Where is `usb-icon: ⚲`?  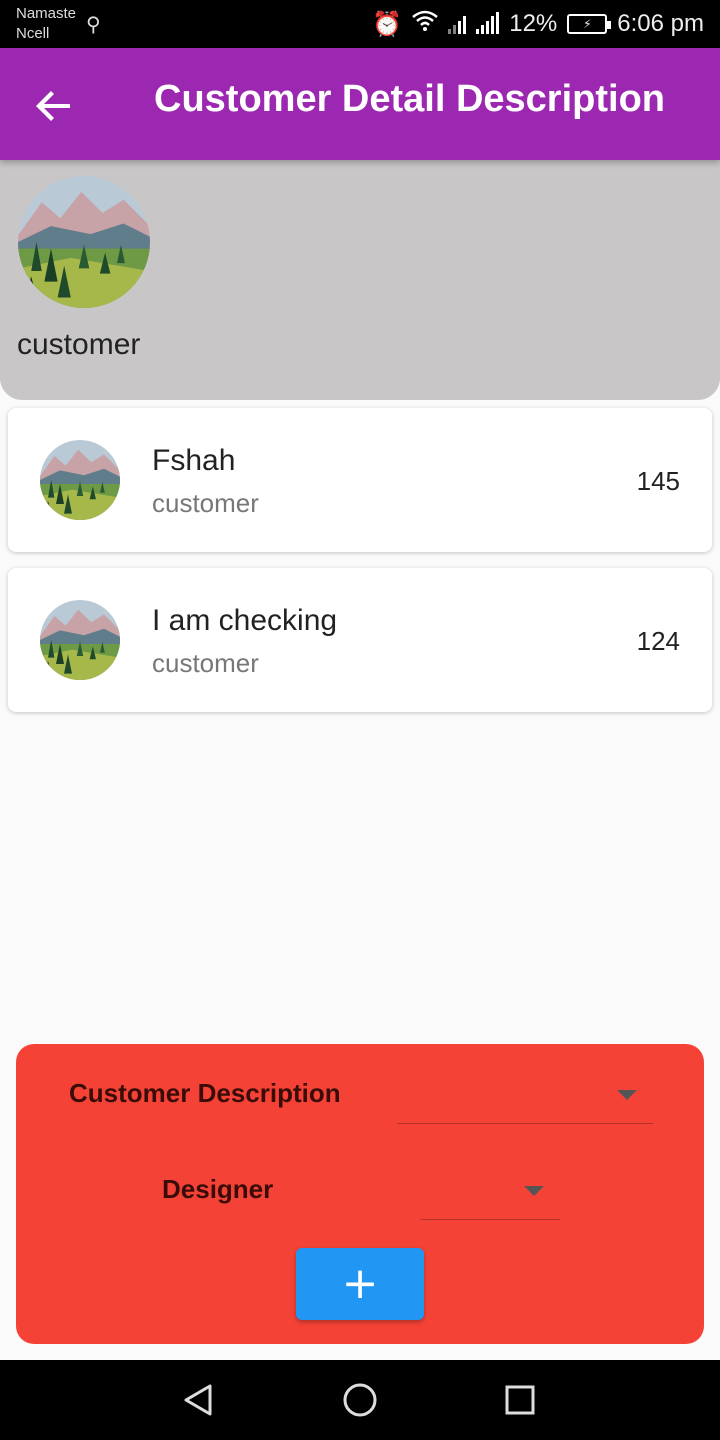
usb-icon: ⚲ is located at coordinates (93, 25).